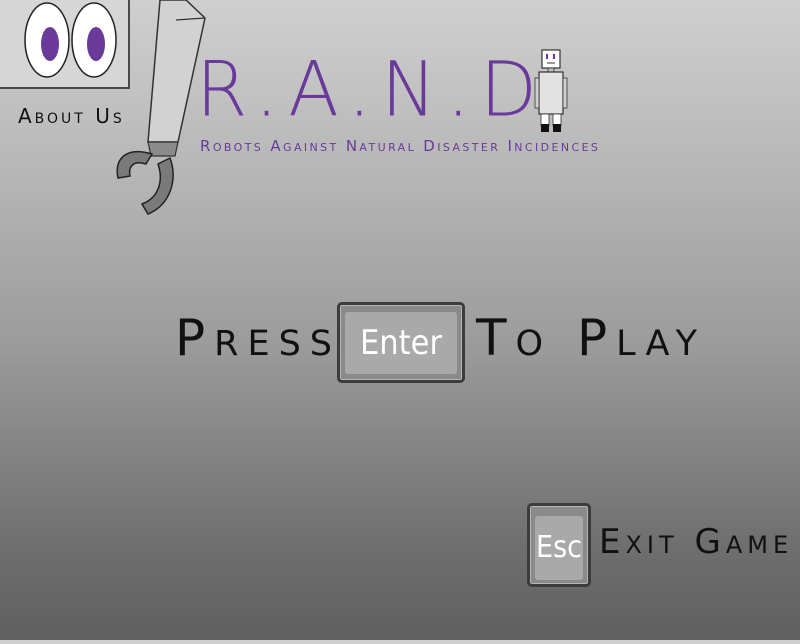 The height and width of the screenshot is (644, 800). I want to click on about-us-button: About Us, so click(71, 116).